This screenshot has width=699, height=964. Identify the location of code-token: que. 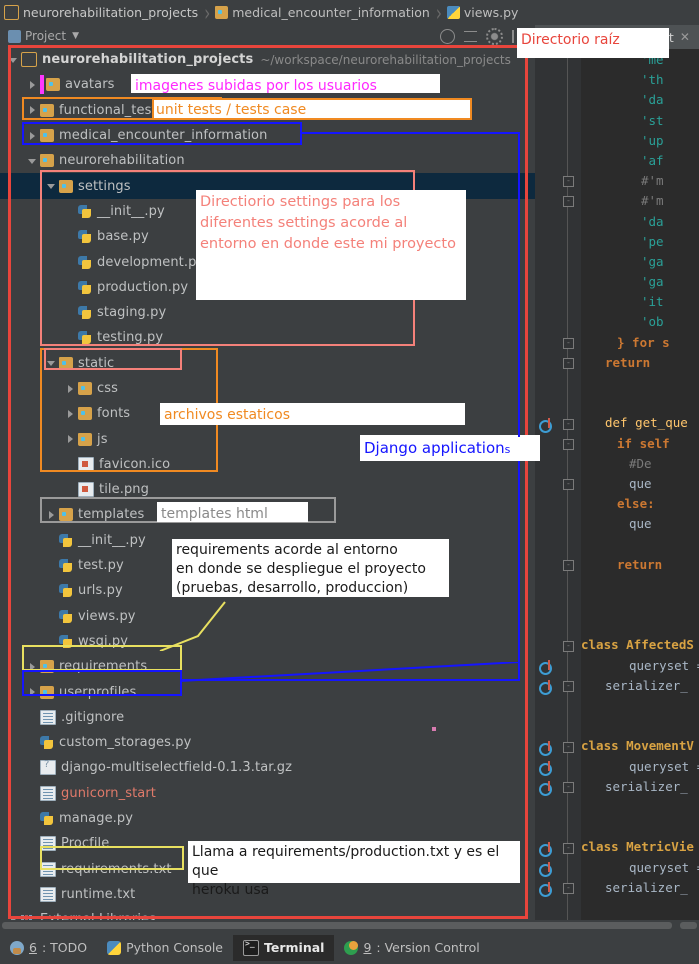
(640, 483).